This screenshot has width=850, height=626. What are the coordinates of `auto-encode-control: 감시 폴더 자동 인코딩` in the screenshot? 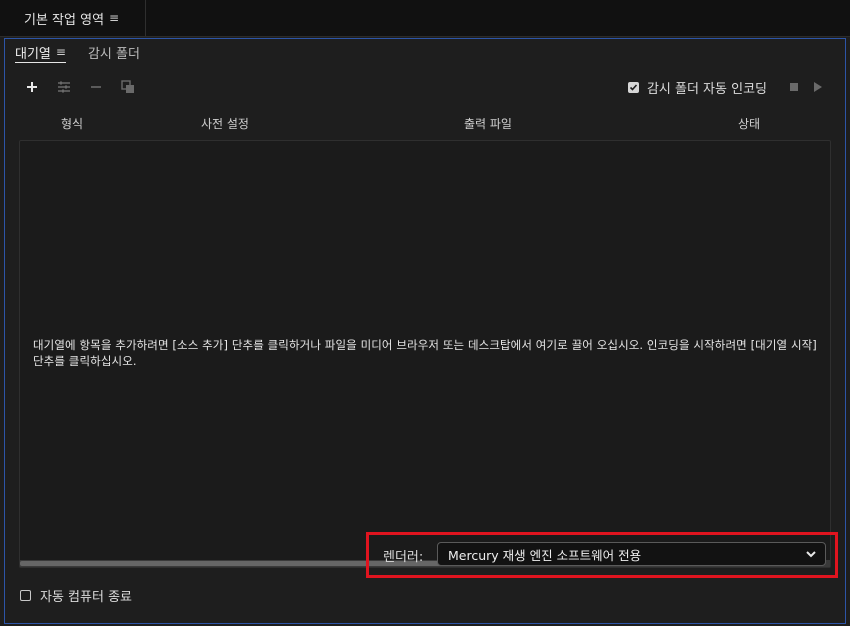 It's located at (727, 87).